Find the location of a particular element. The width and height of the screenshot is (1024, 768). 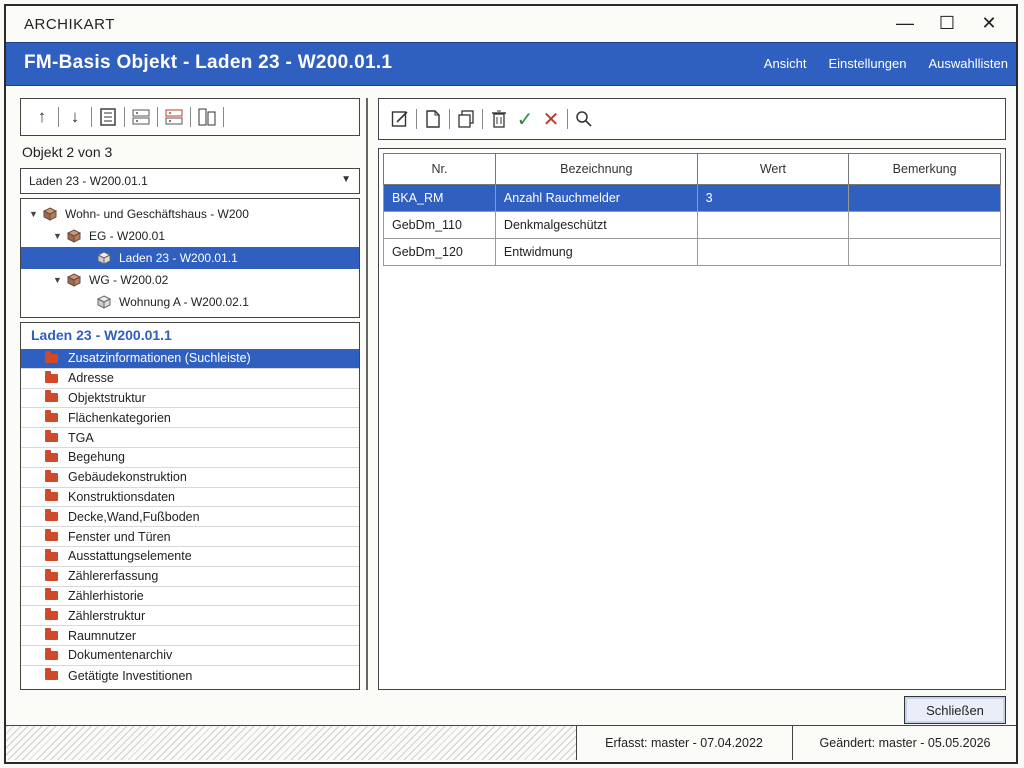

section-item: Ausstattungselemente is located at coordinates (190, 557).